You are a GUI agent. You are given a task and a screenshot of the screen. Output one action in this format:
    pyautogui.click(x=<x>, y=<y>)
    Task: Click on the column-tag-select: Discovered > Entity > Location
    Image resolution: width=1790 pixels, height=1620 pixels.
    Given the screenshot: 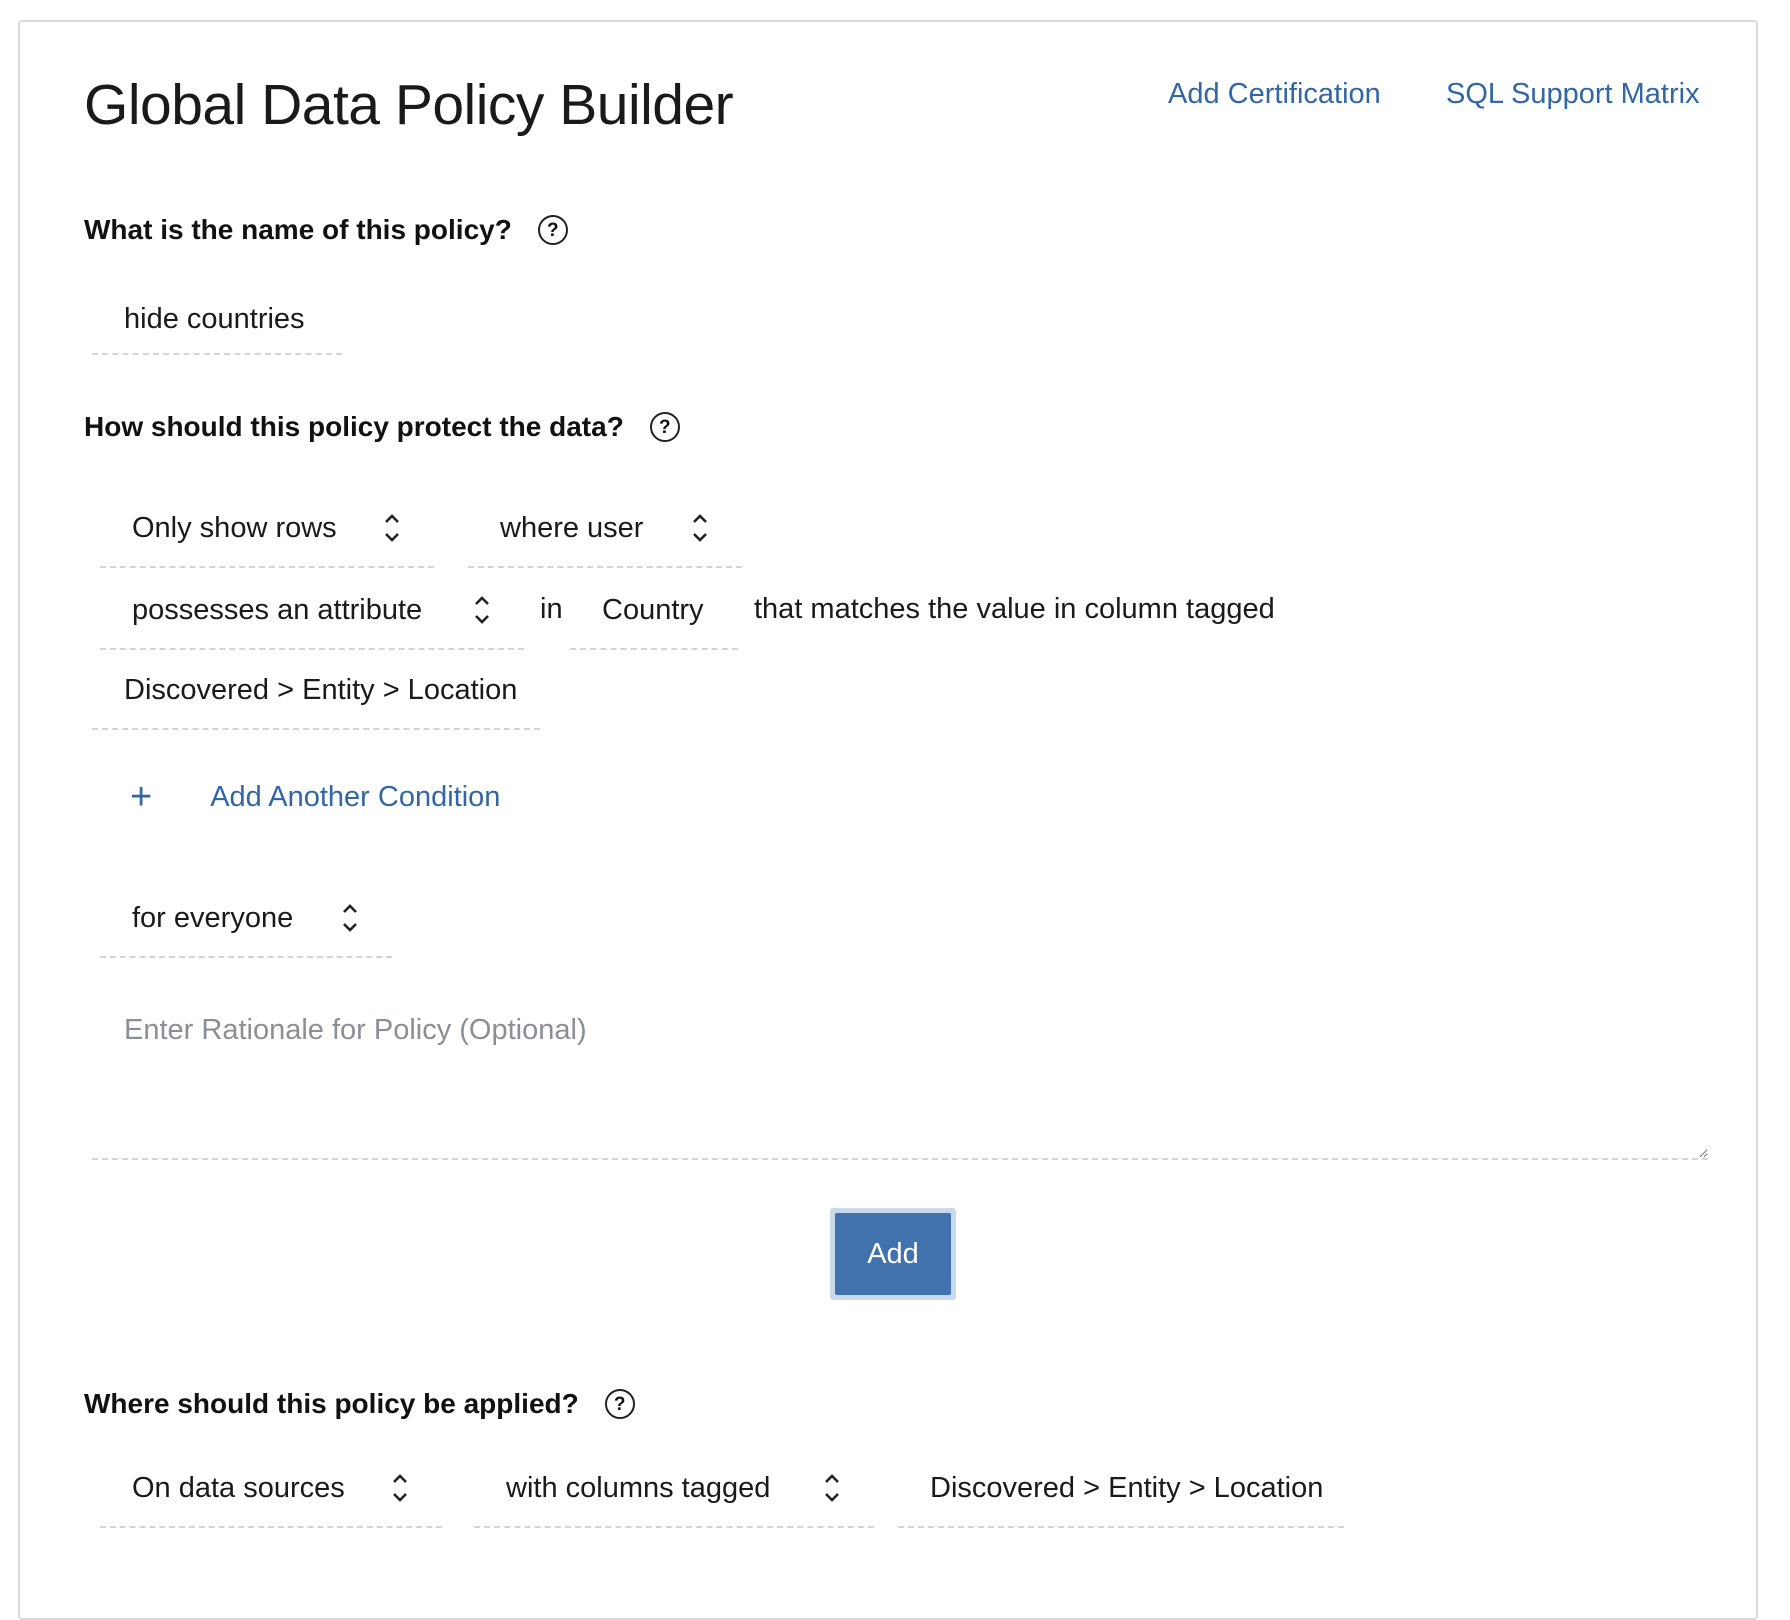 What is the action you would take?
    pyautogui.click(x=316, y=691)
    